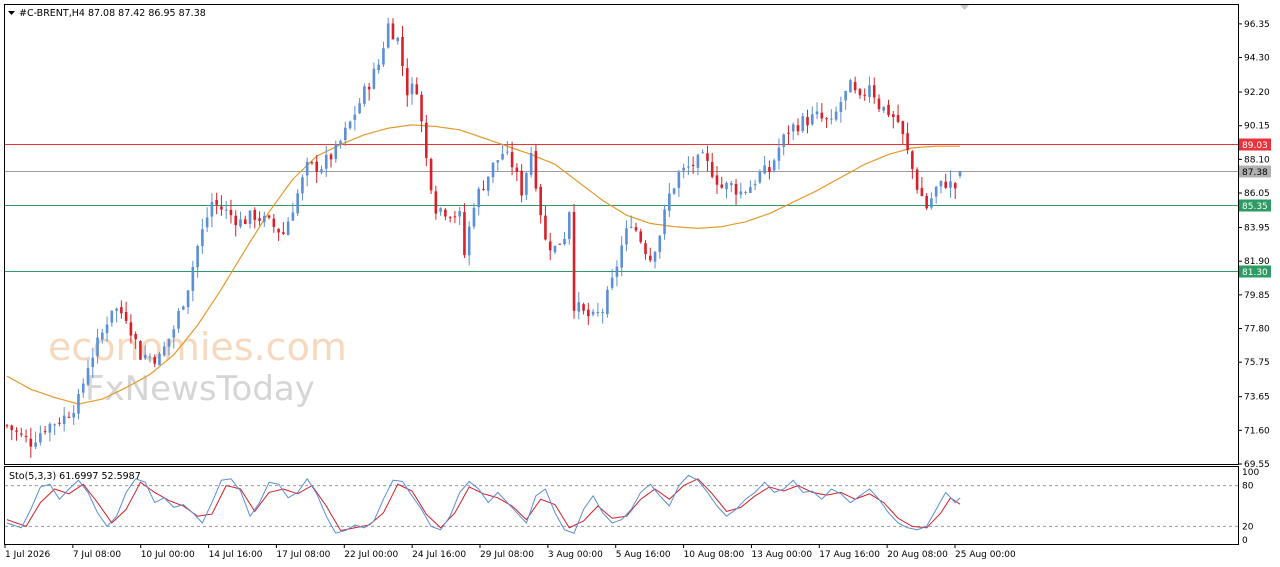 The height and width of the screenshot is (567, 1280). Describe the element at coordinates (200, 389) in the screenshot. I see `watermark-fxnewstoday: FxNewsToday` at that location.